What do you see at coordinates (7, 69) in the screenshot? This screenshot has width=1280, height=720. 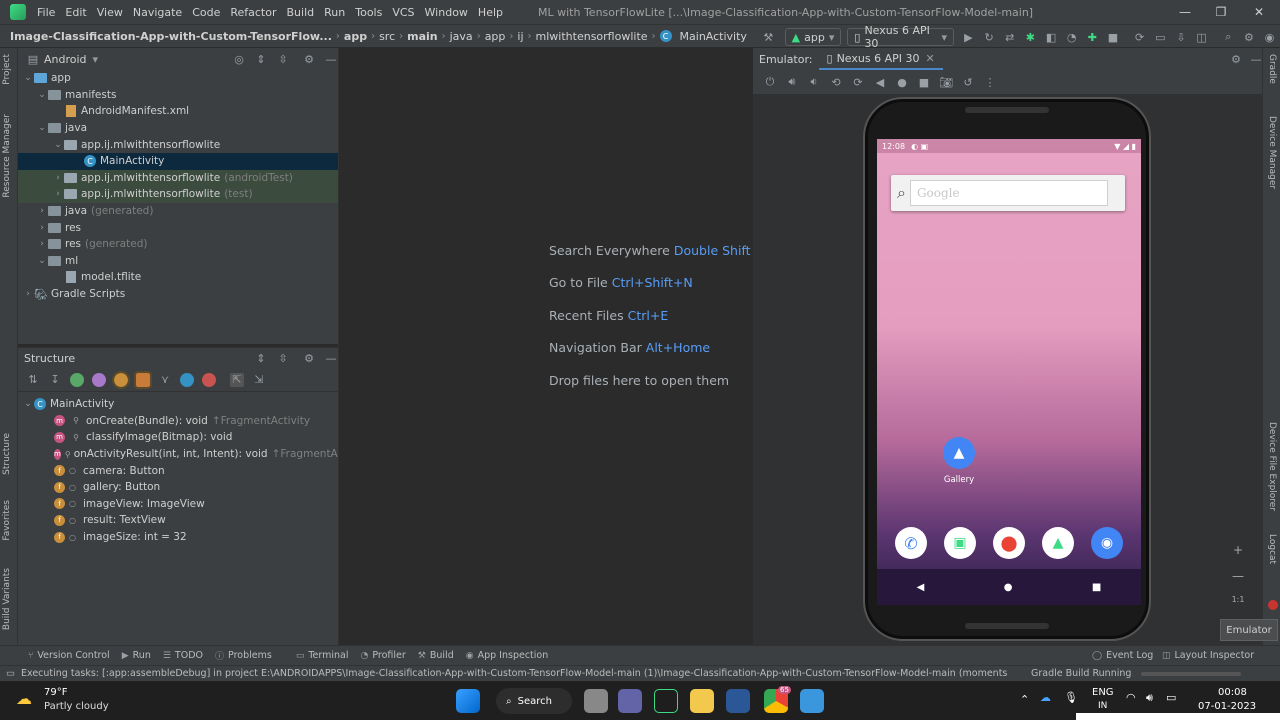 I see `tool-project: Project` at bounding box center [7, 69].